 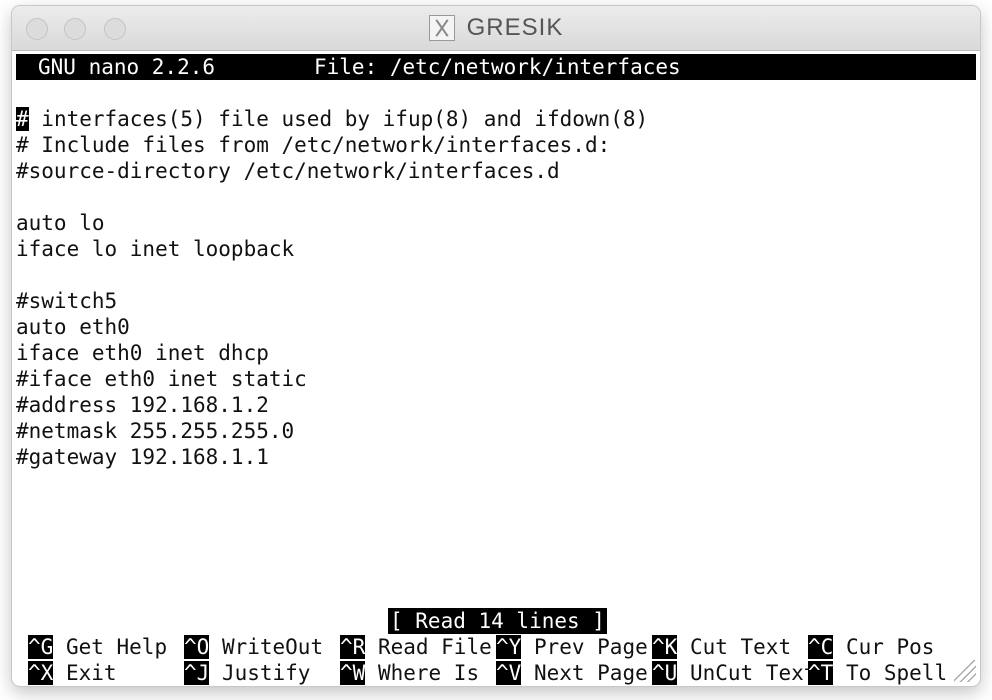 What do you see at coordinates (734, 673) in the screenshot?
I see `shortcut-uncut-text: ^U UnCut Text` at bounding box center [734, 673].